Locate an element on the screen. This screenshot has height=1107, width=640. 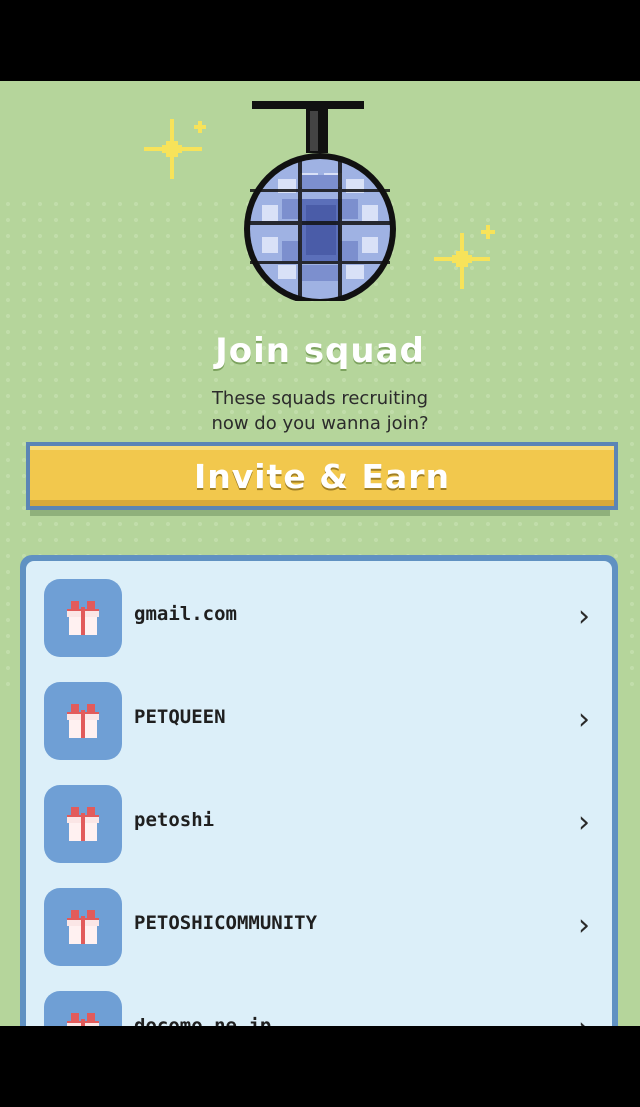
invite-earn-button: Invite & Earn is located at coordinates (320, 477).